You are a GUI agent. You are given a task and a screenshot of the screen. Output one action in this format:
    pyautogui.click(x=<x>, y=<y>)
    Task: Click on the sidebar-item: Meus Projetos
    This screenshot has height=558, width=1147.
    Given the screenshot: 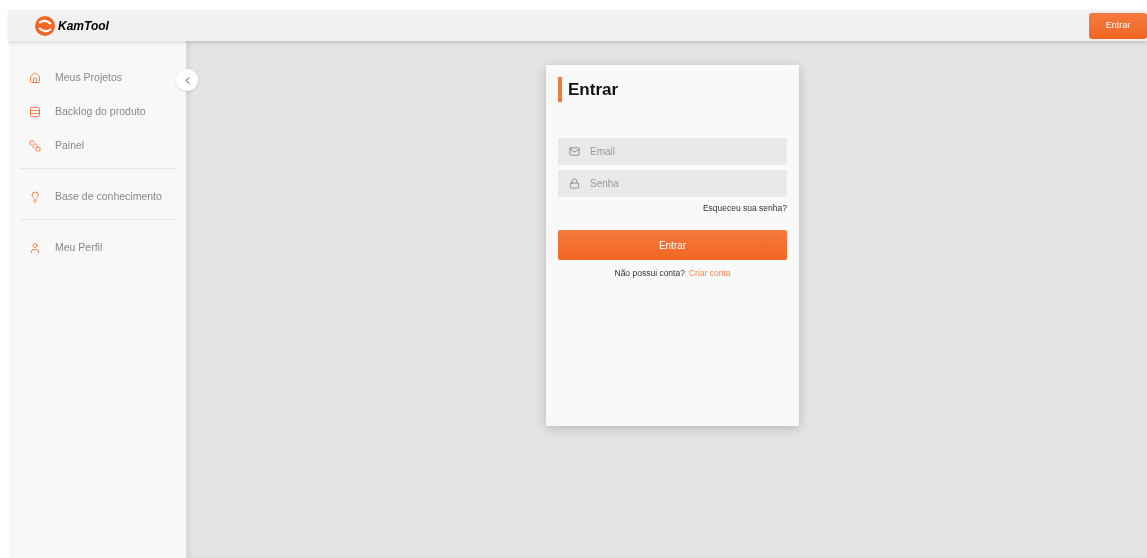 What is the action you would take?
    pyautogui.click(x=97, y=78)
    